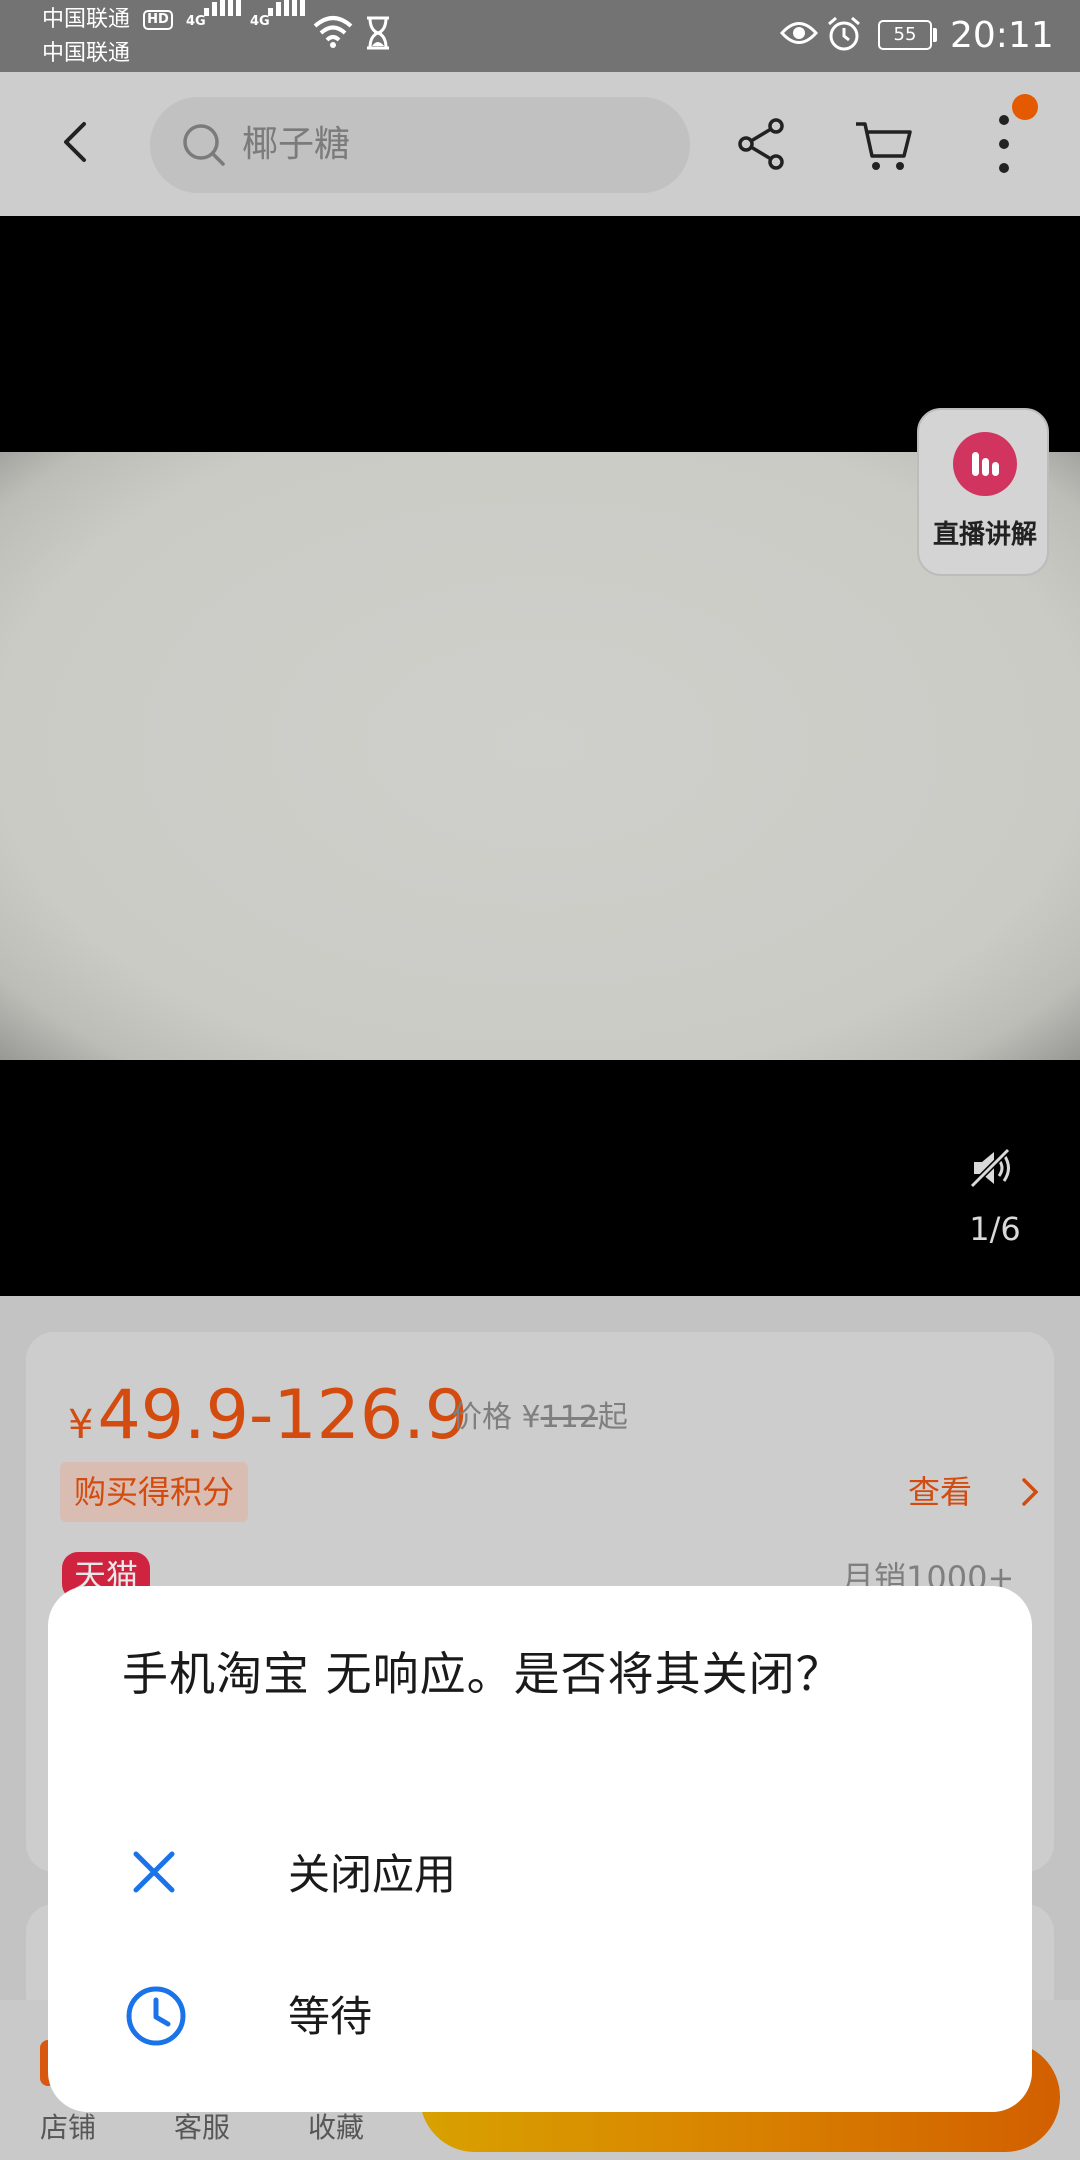  What do you see at coordinates (482, 1417) in the screenshot?
I see `price-label: 价格` at bounding box center [482, 1417].